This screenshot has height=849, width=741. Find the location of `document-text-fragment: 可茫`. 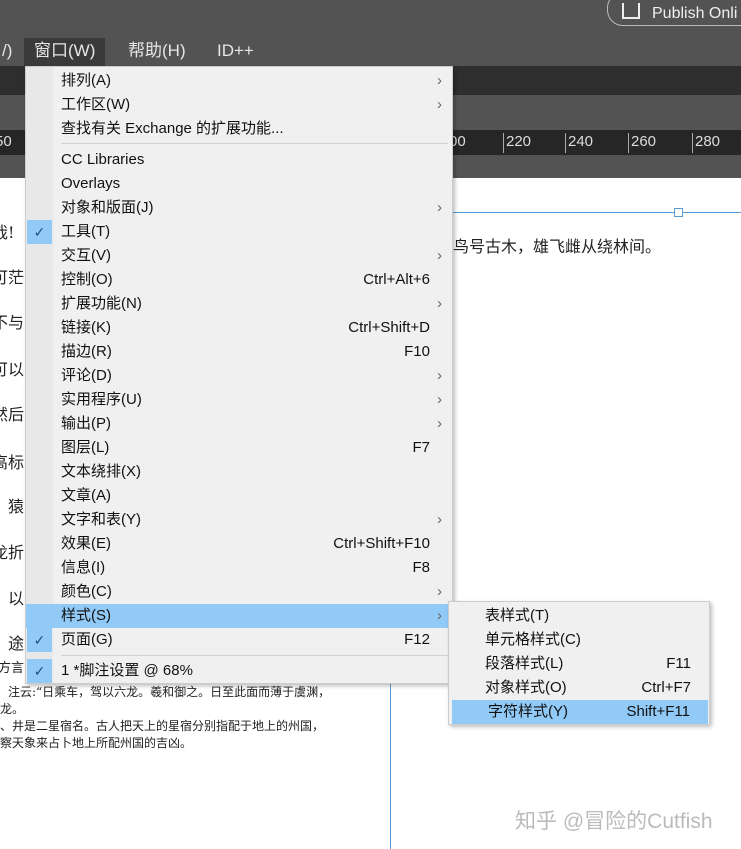

document-text-fragment: 可茫 is located at coordinates (12, 277).